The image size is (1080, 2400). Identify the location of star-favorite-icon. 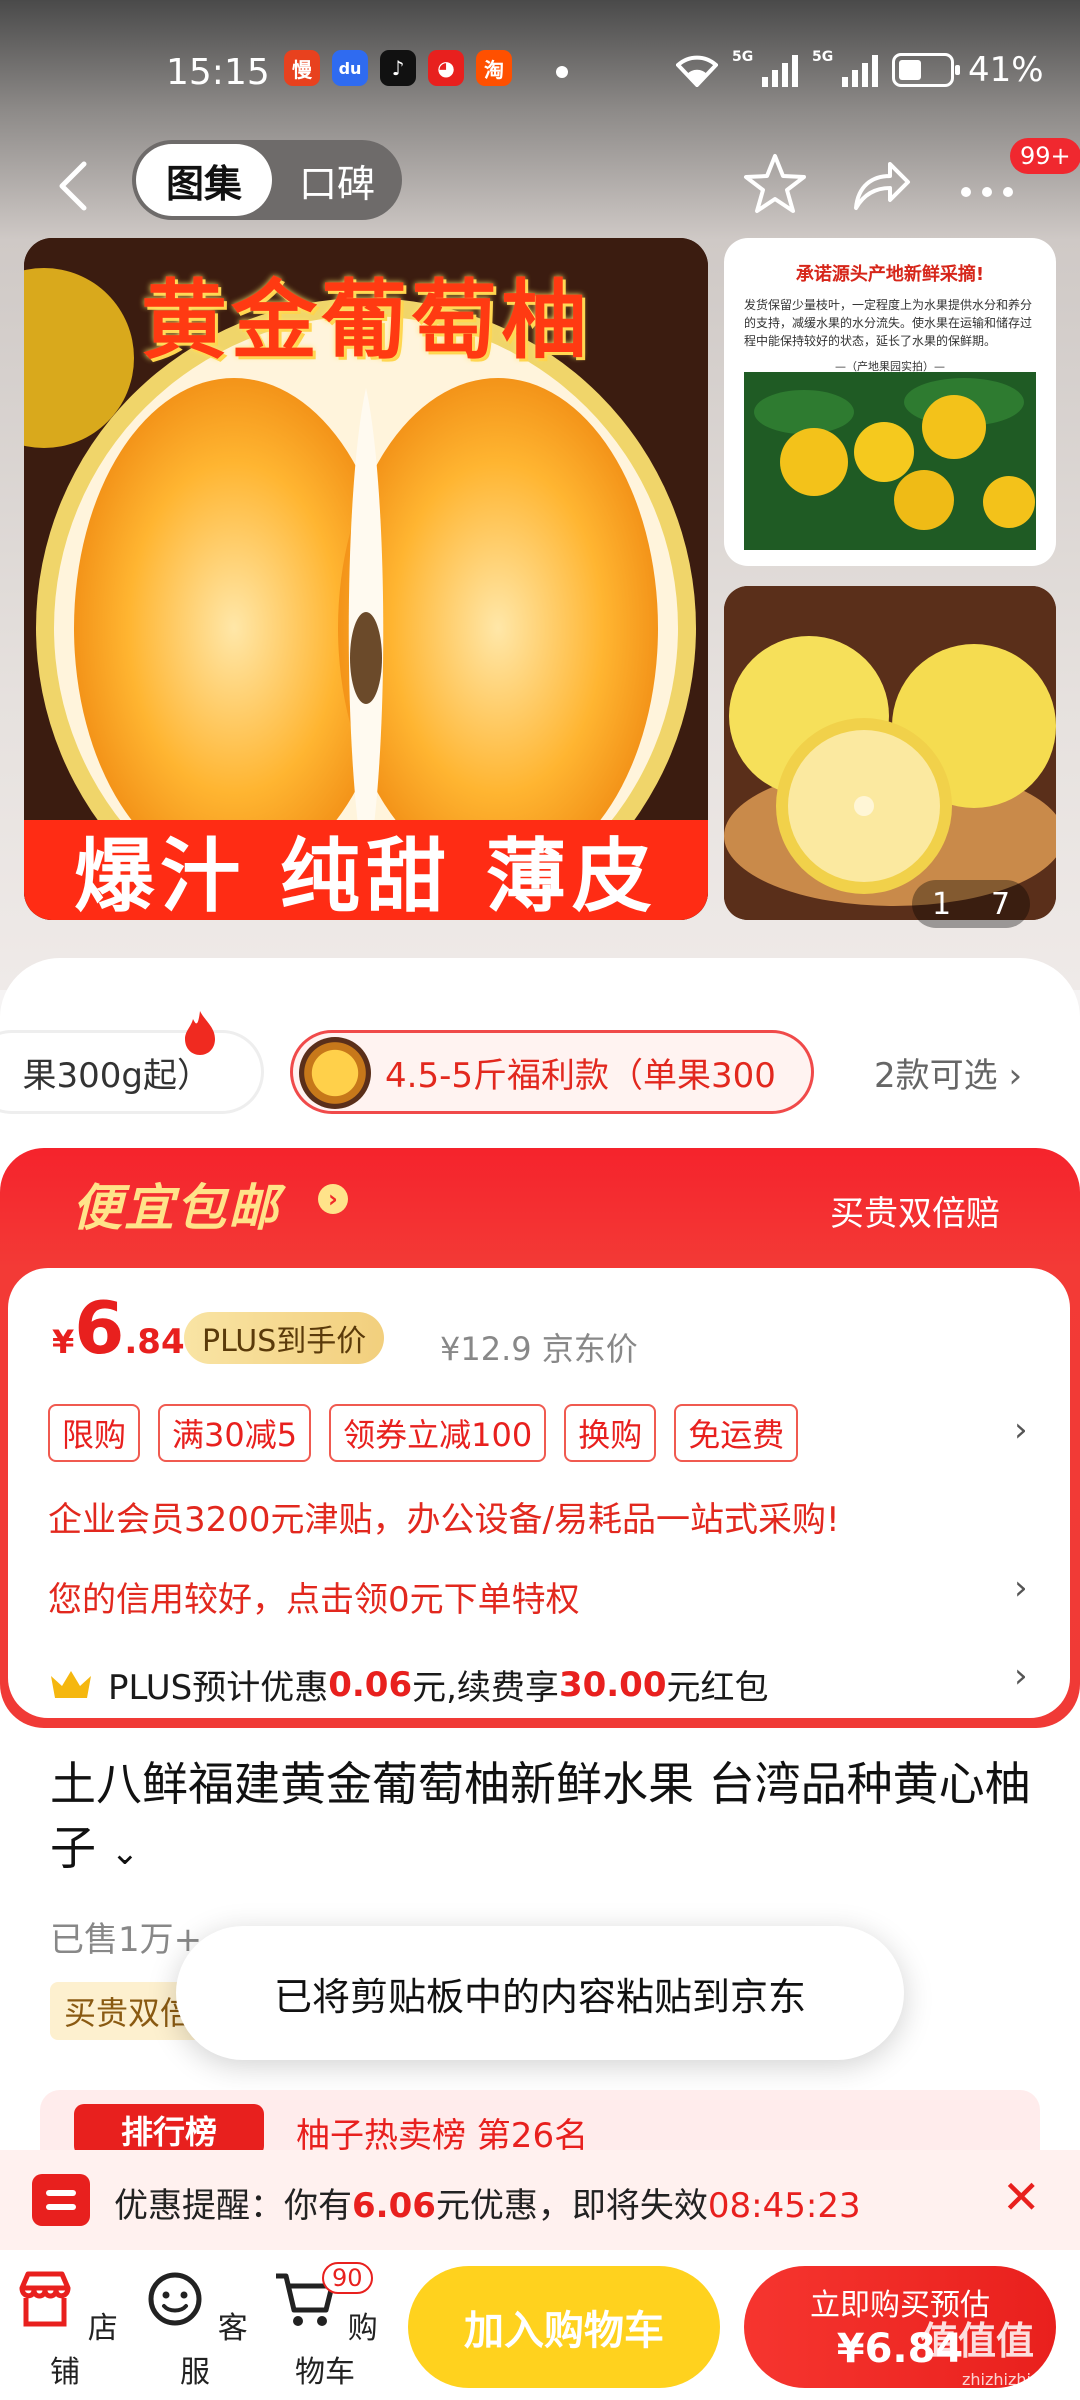
(775, 185).